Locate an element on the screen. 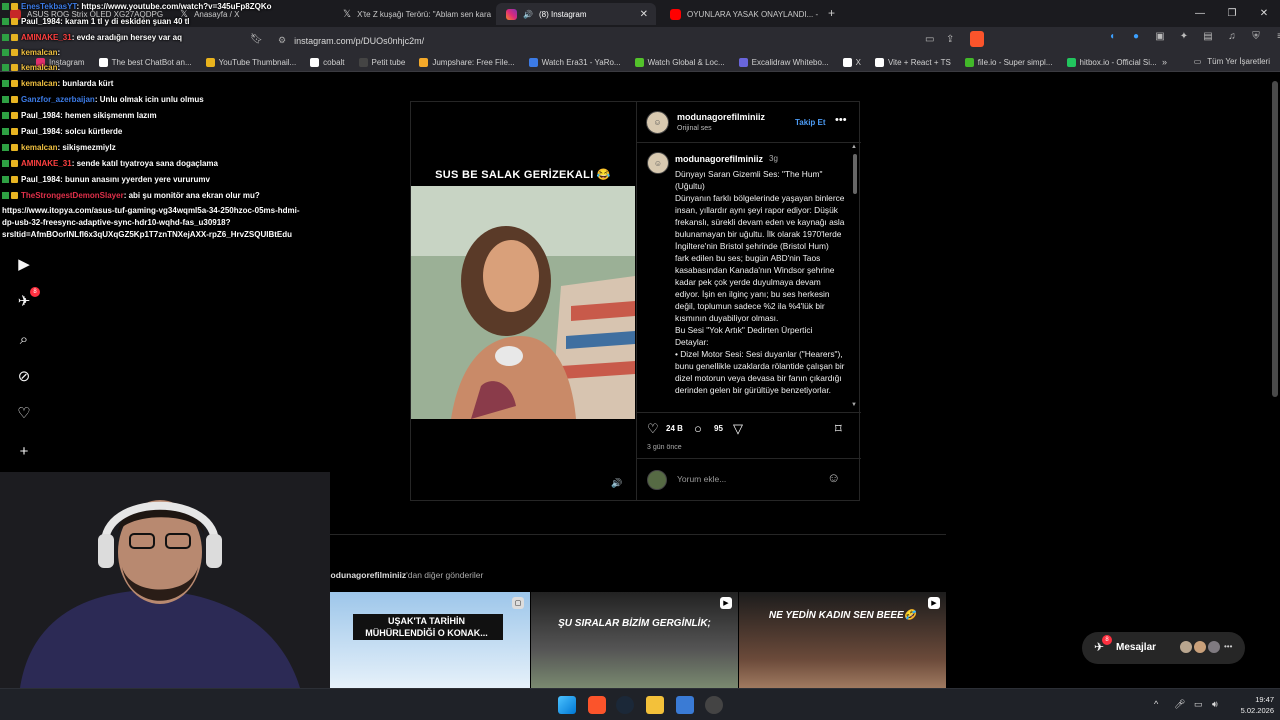  subscriber-badge-icon is located at coordinates (14, 22).